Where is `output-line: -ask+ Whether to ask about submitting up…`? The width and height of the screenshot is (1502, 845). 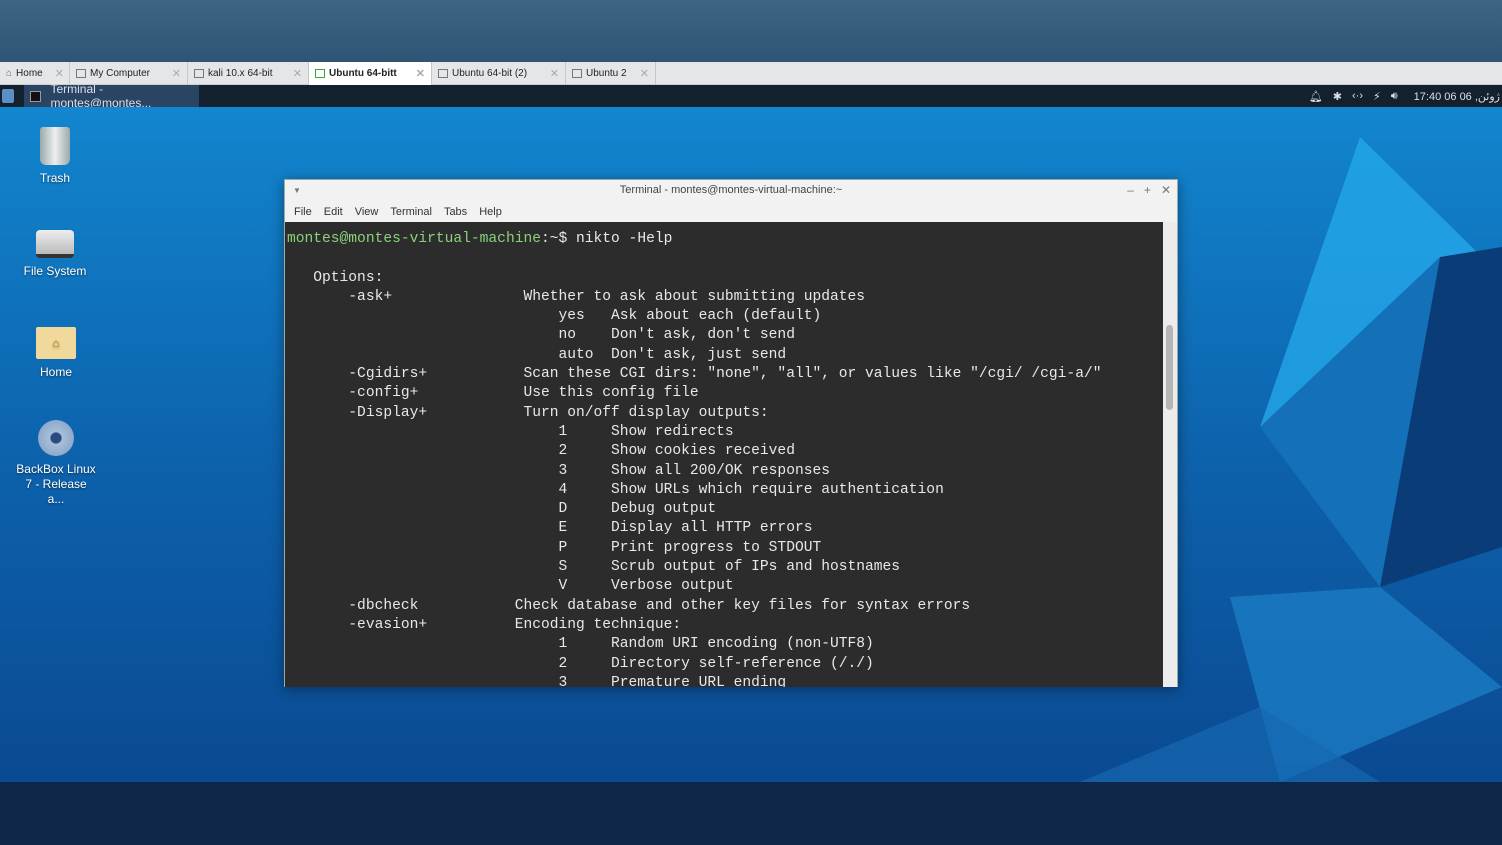 output-line: -ask+ Whether to ask about submitting up… is located at coordinates (576, 296).